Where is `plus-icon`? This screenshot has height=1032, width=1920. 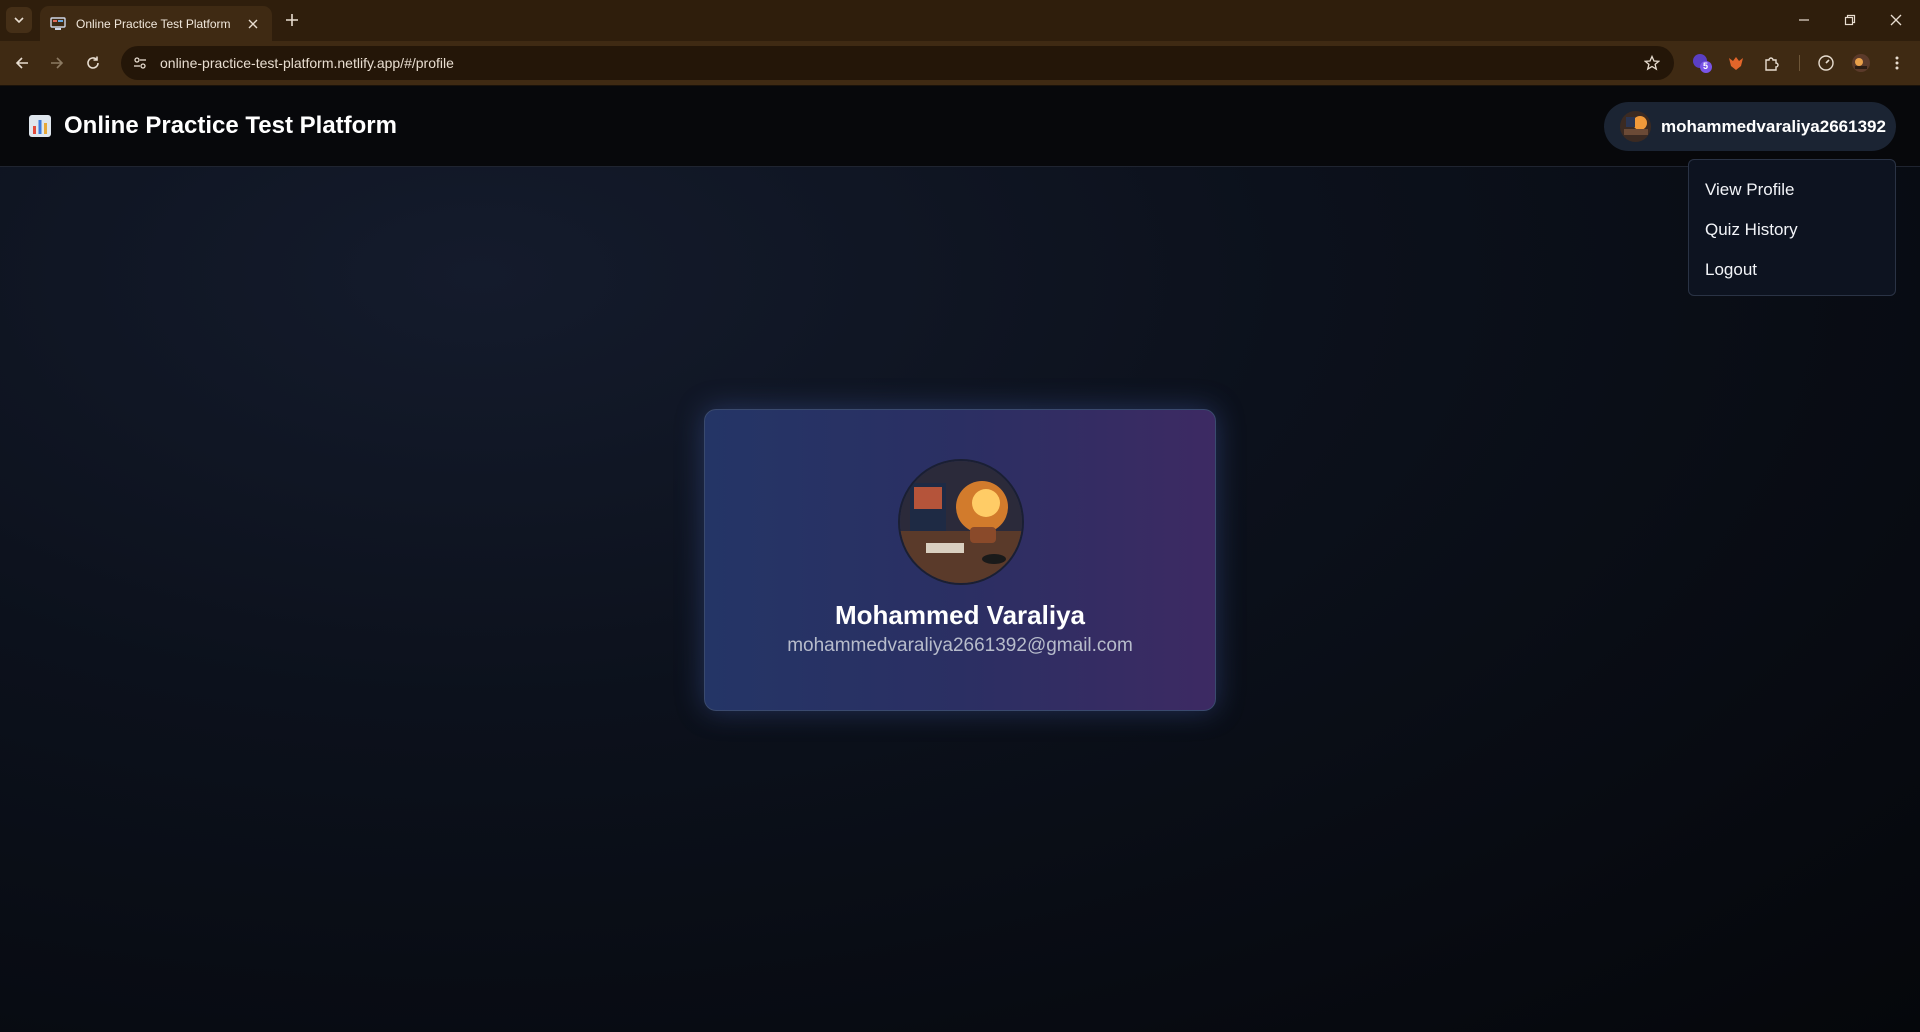 plus-icon is located at coordinates (292, 20).